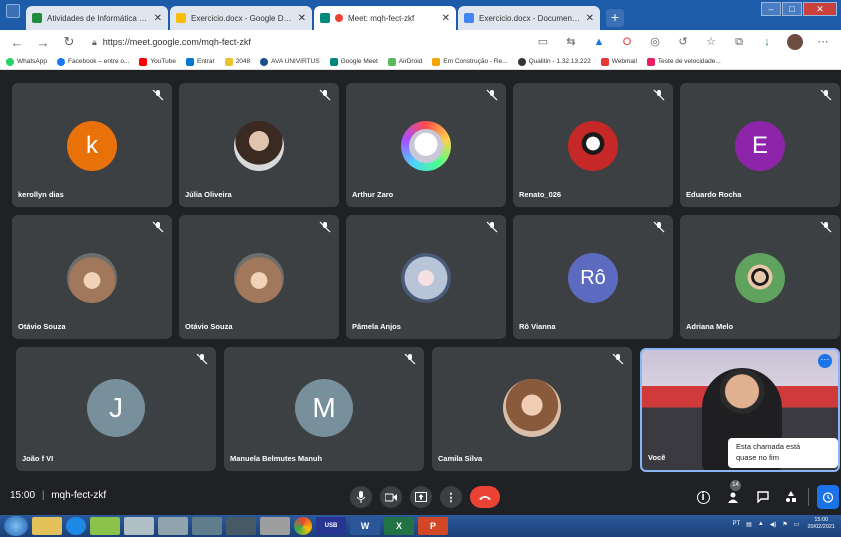  Describe the element at coordinates (241, 526) in the screenshot. I see `monitor-icon` at that location.